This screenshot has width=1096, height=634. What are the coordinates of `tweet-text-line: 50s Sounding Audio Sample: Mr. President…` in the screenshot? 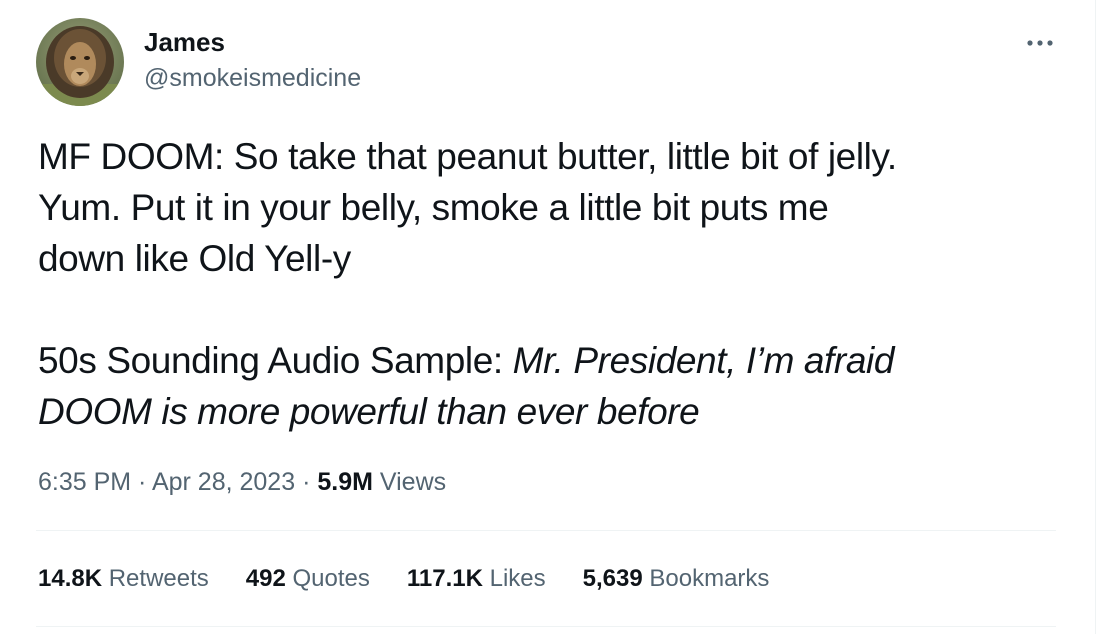 It's located at (558, 360).